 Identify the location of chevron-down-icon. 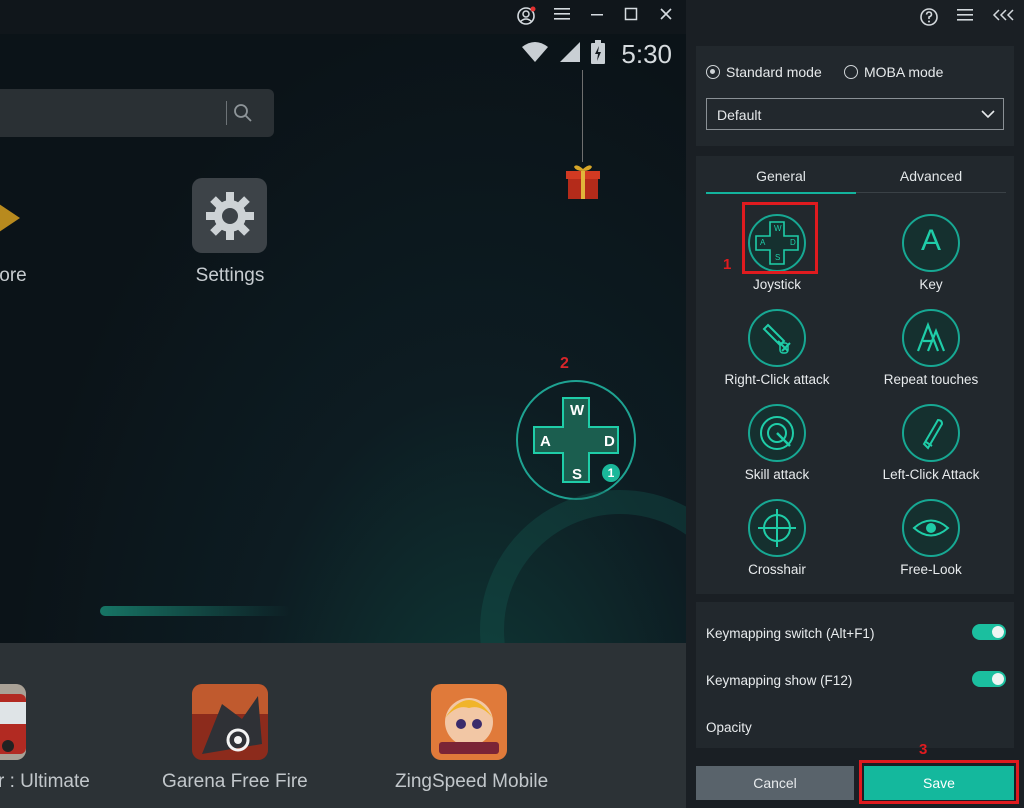
(988, 114).